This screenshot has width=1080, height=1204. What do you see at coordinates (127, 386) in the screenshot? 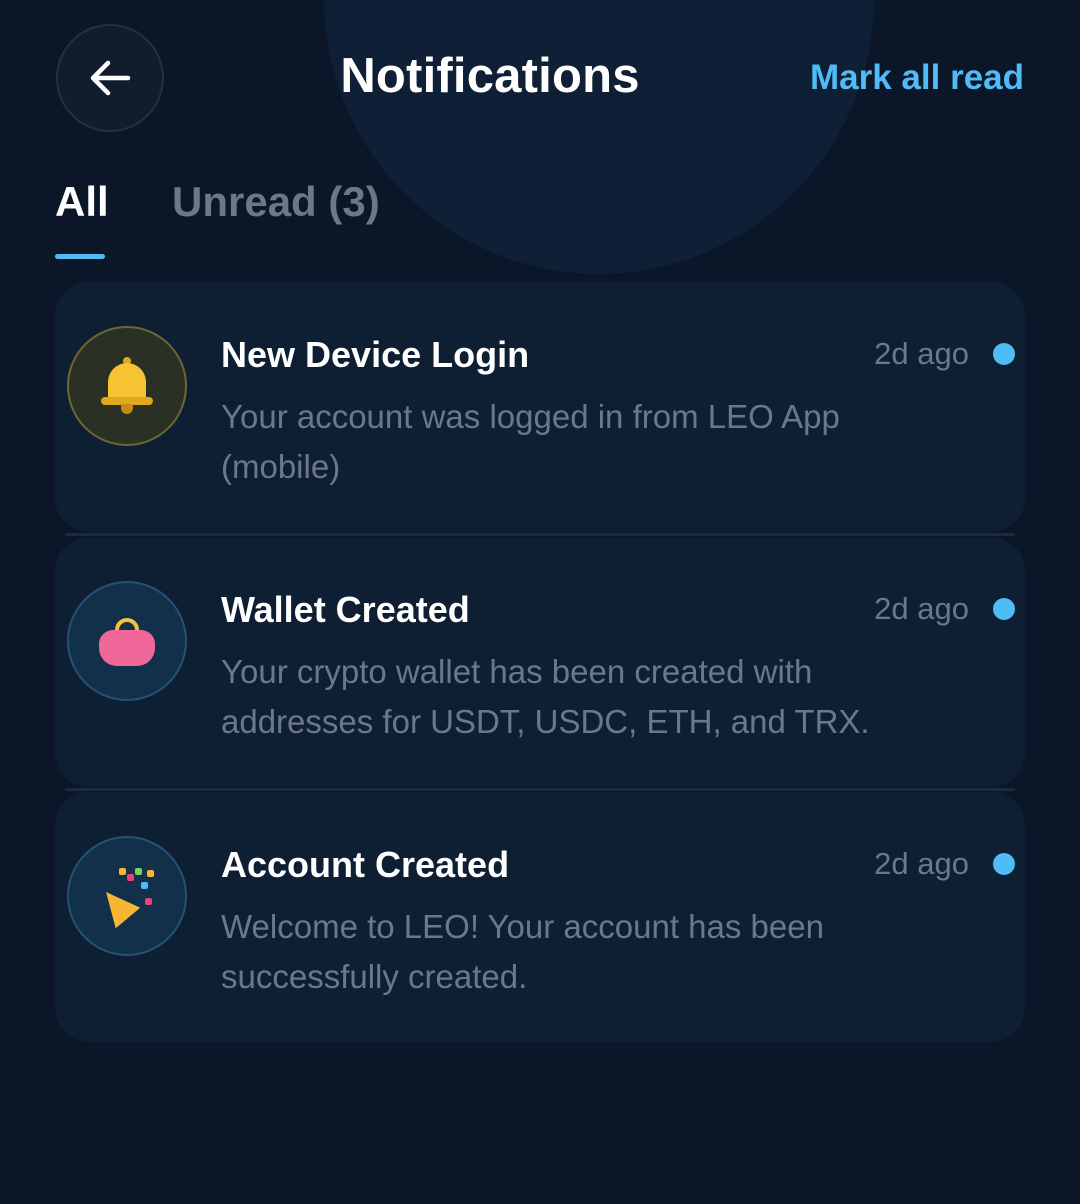
I see `bell-icon` at bounding box center [127, 386].